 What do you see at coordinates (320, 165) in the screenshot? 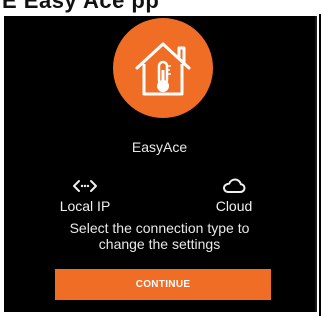
I see `right-border` at bounding box center [320, 165].